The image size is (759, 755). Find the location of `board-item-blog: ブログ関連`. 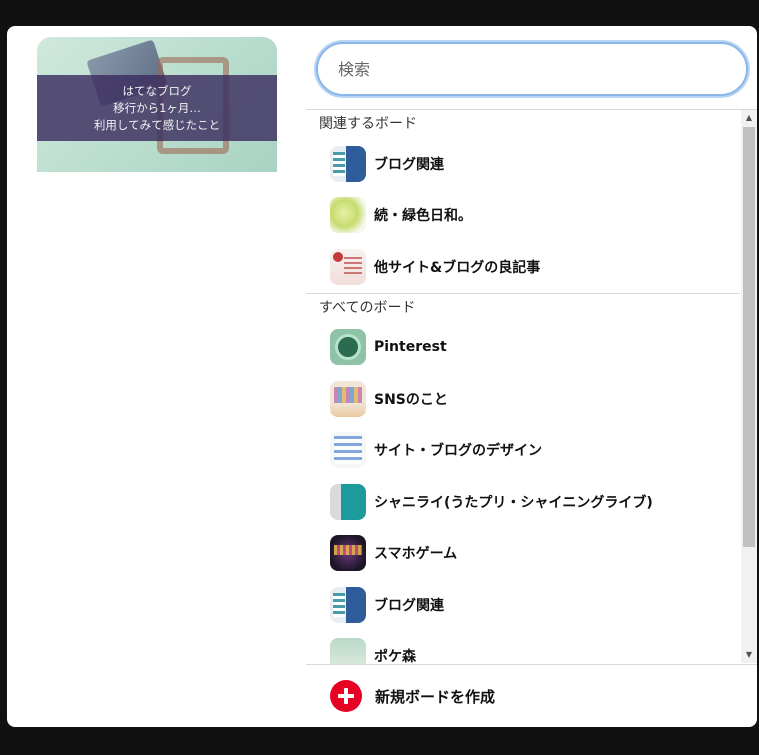

board-item-blog: ブログ関連 is located at coordinates (523, 164).